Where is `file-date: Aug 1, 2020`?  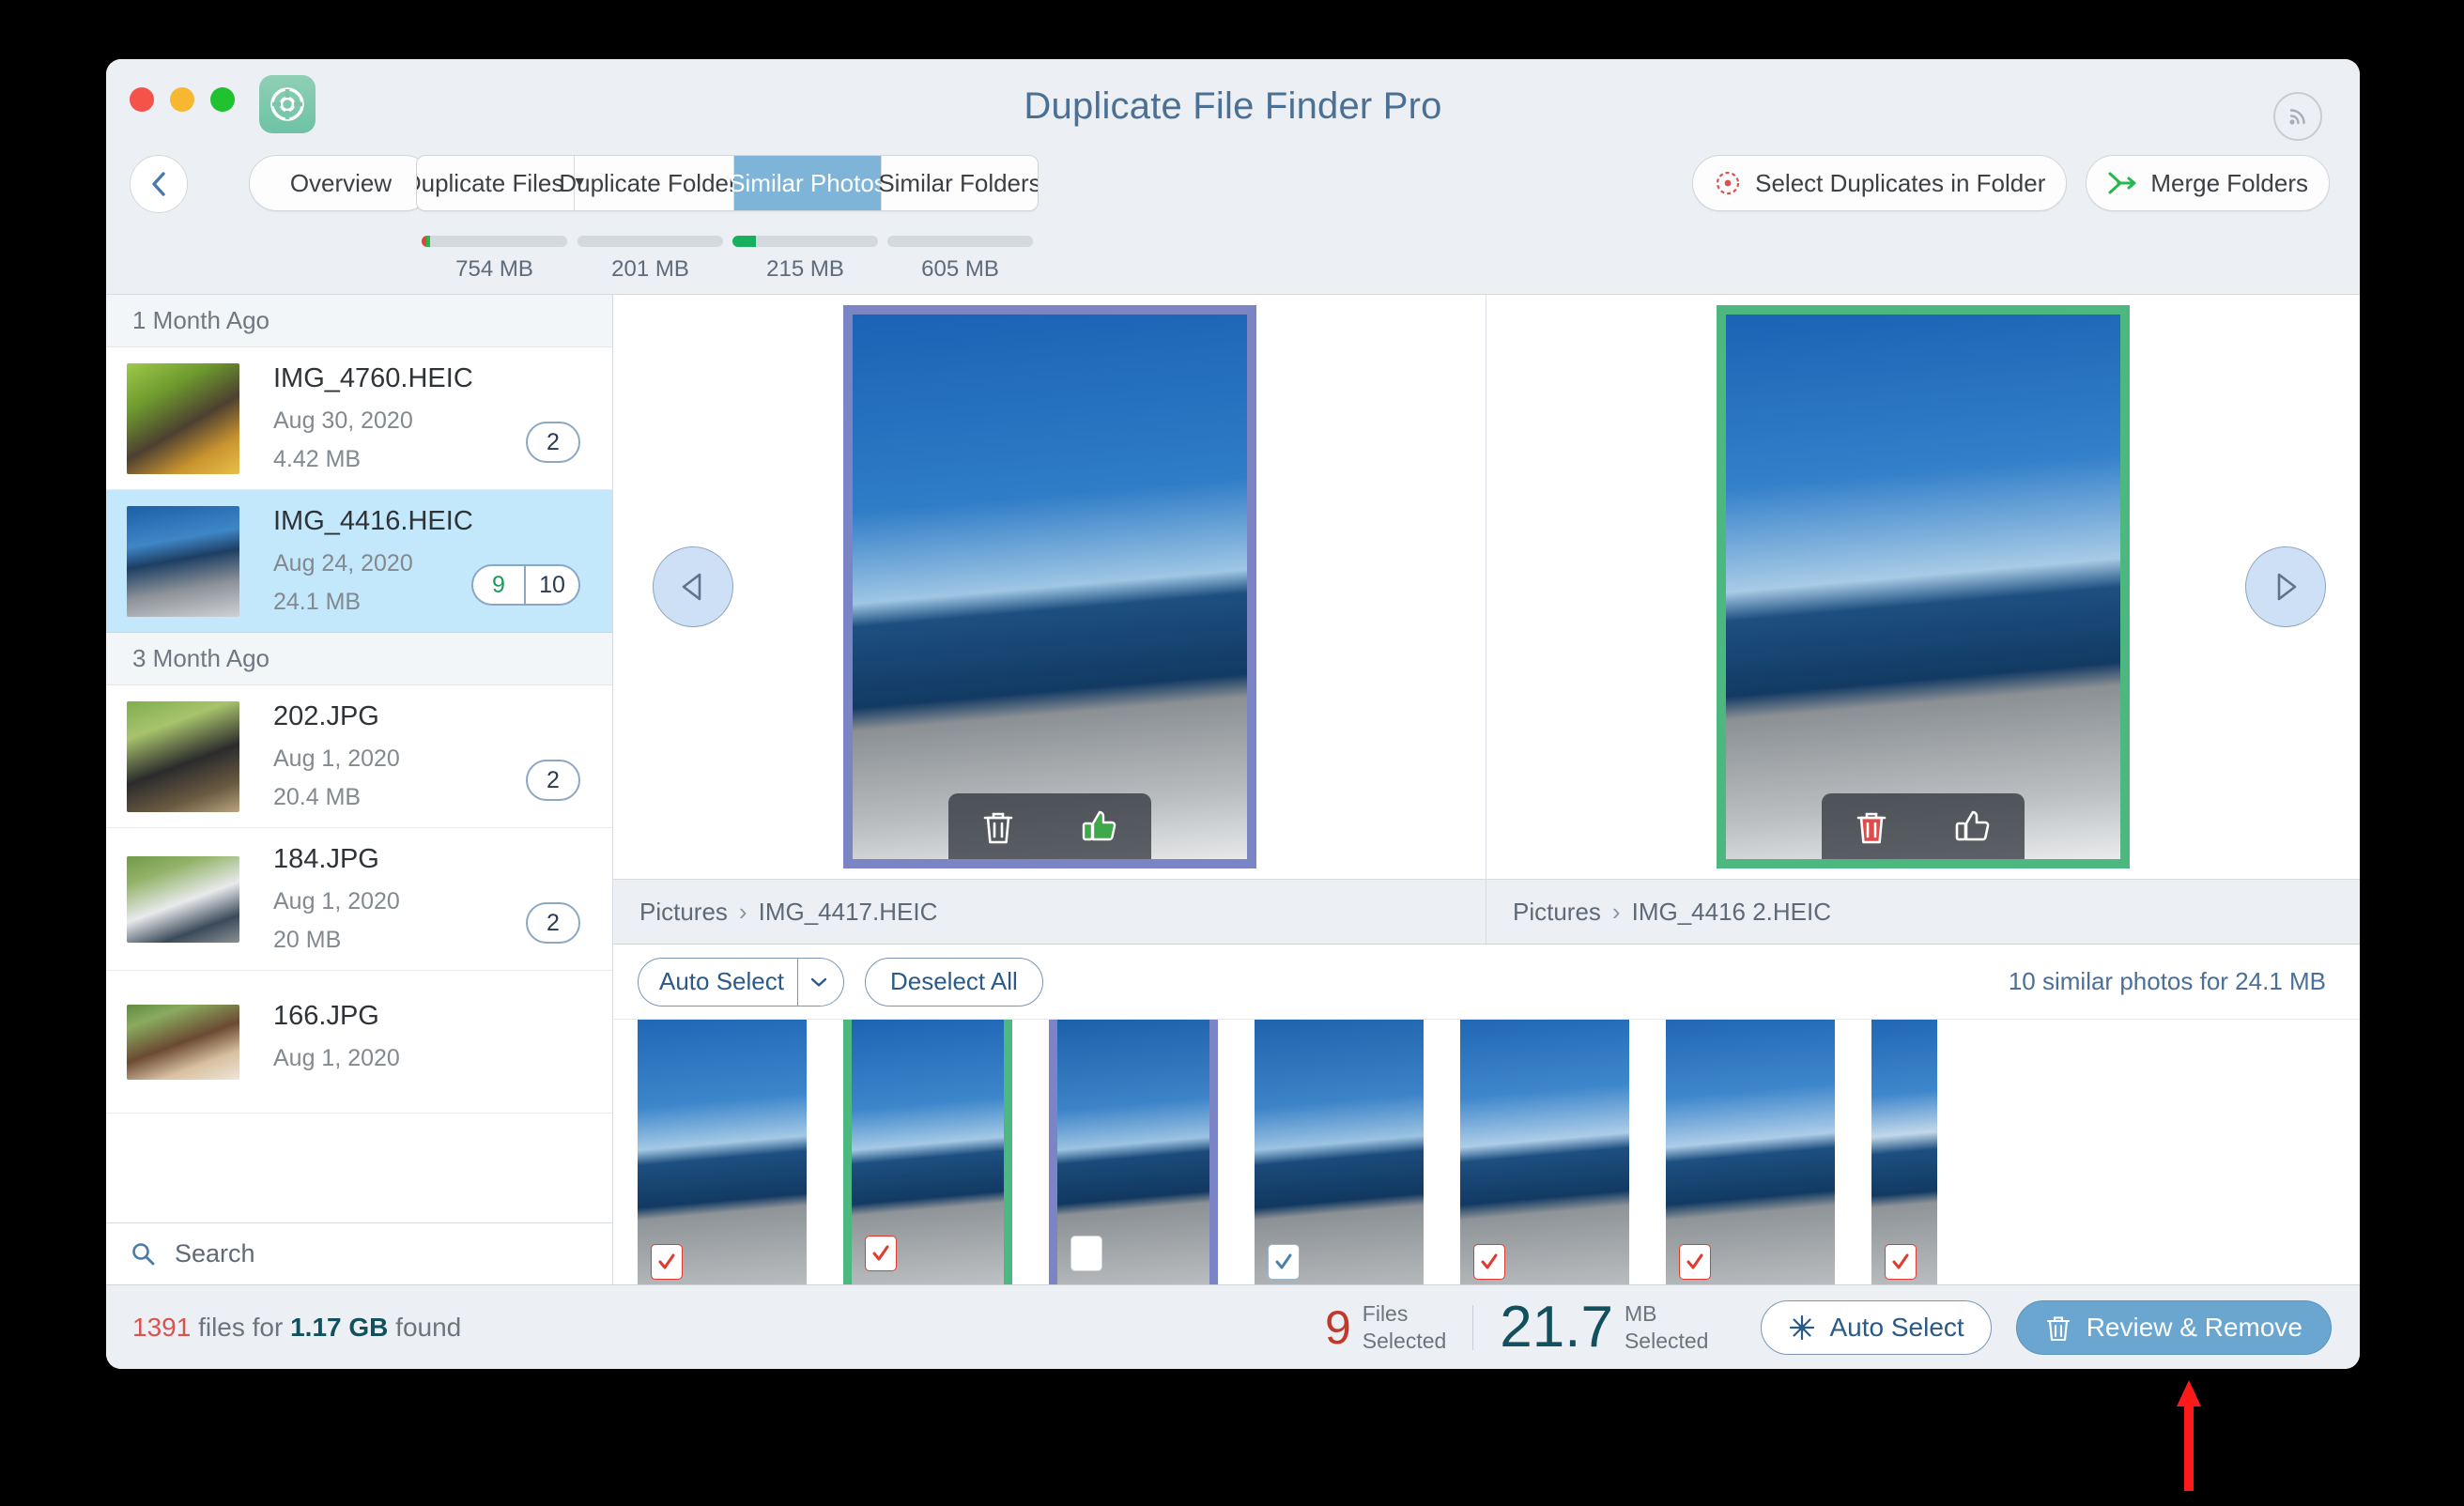
file-date: Aug 1, 2020 is located at coordinates (336, 1057).